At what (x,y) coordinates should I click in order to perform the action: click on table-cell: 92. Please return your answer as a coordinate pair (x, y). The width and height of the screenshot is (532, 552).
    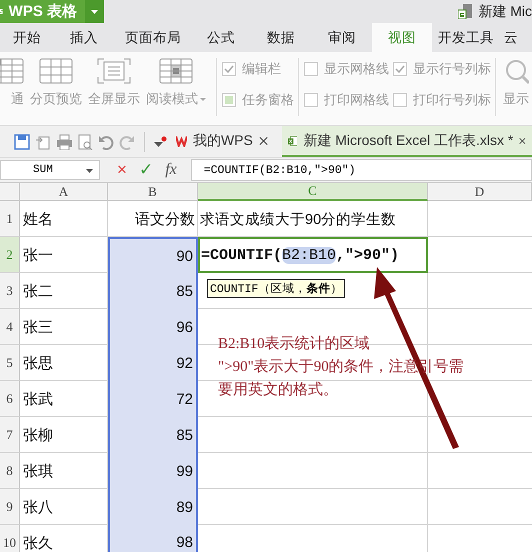
    Looking at the image, I should click on (153, 363).